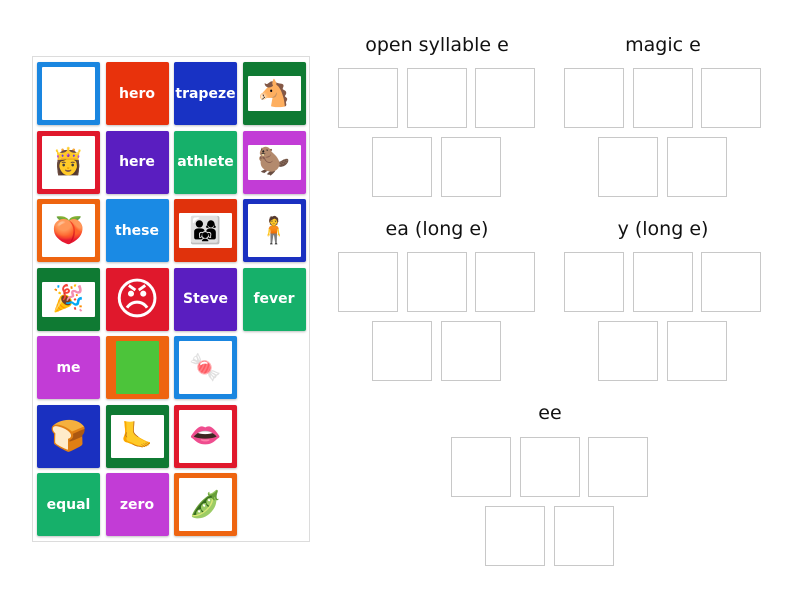 The height and width of the screenshot is (600, 800). I want to click on feet-image: 🦶, so click(137, 436).